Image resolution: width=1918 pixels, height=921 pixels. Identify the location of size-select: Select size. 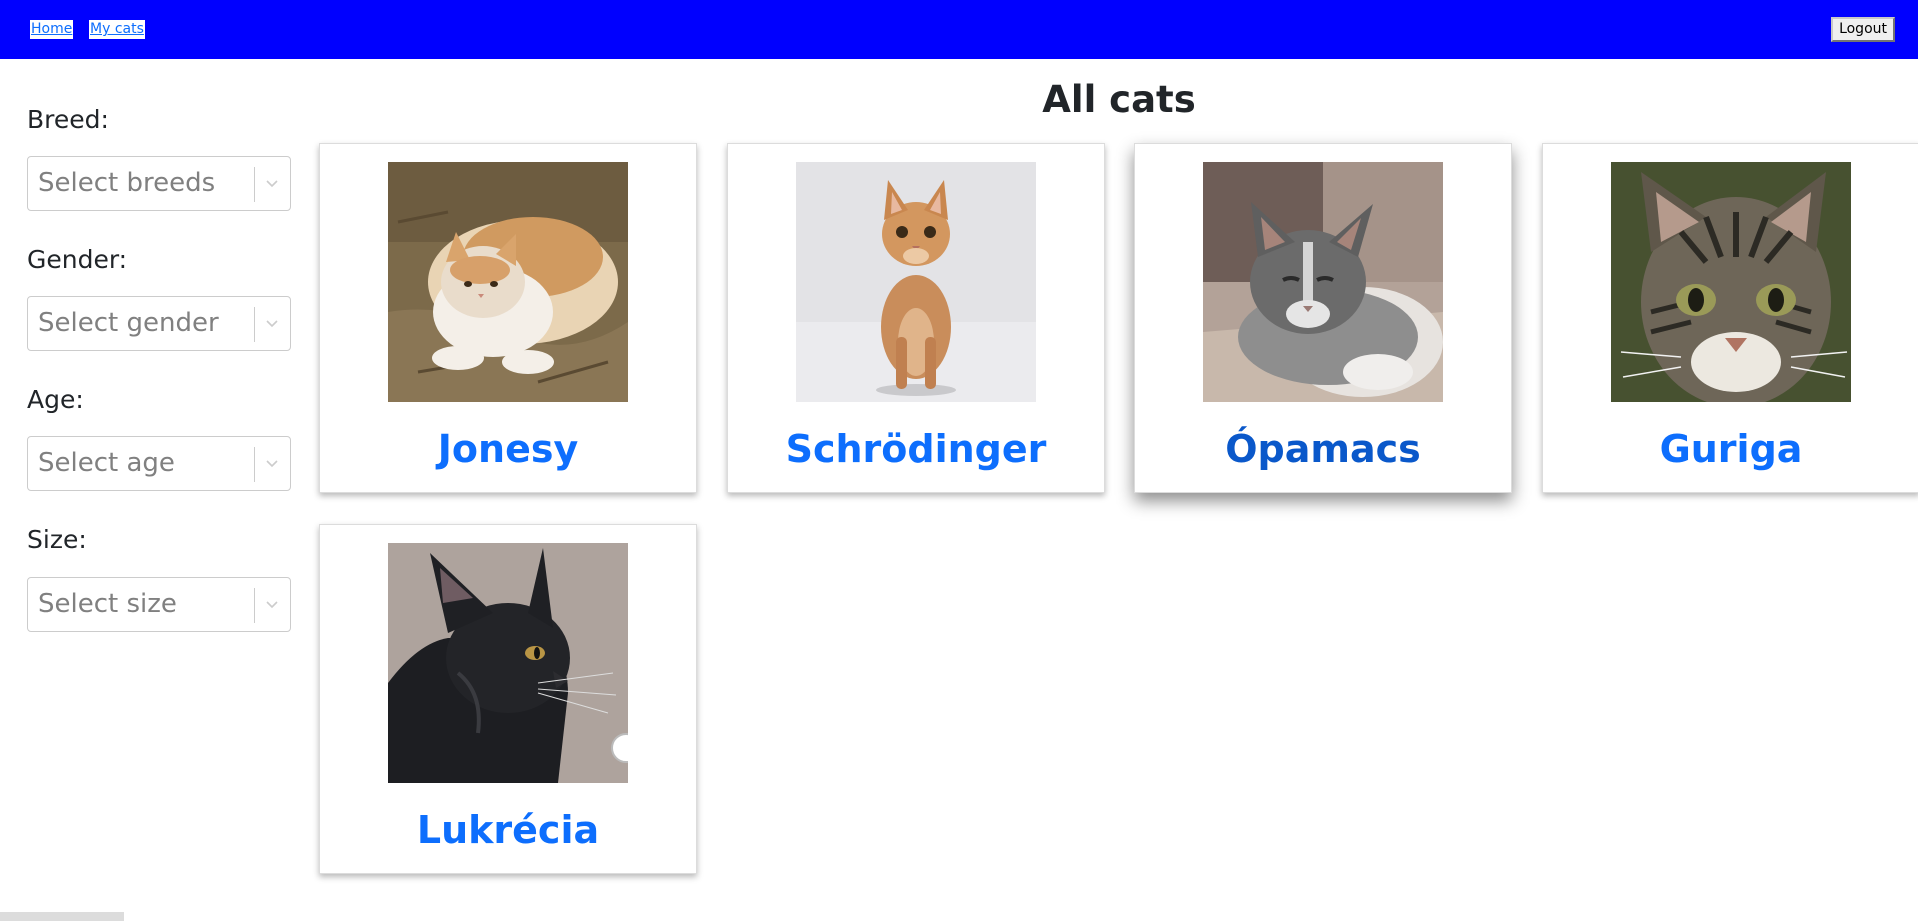
(159, 604).